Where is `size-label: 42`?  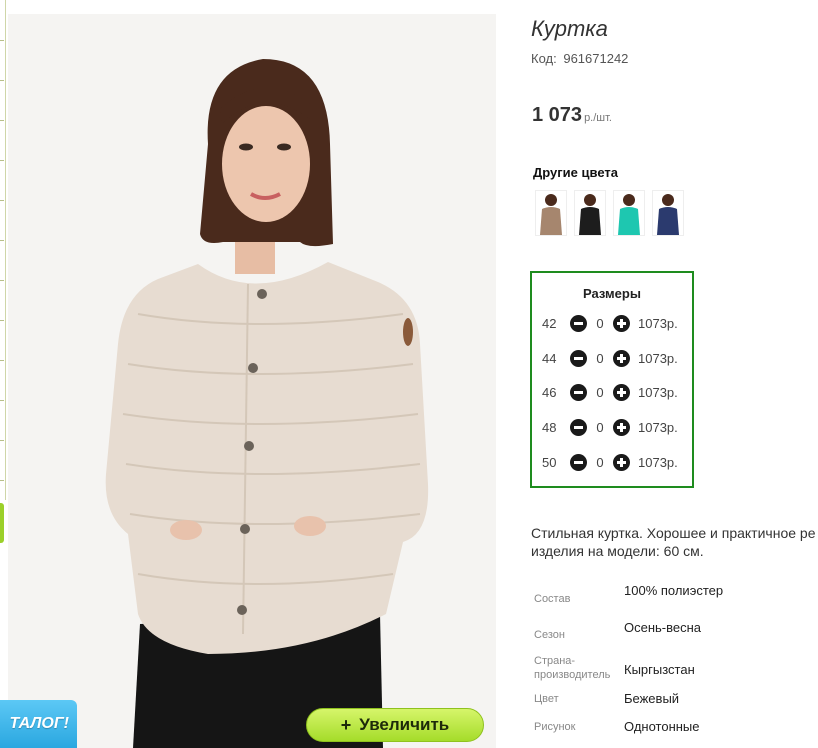 size-label: 42 is located at coordinates (549, 323).